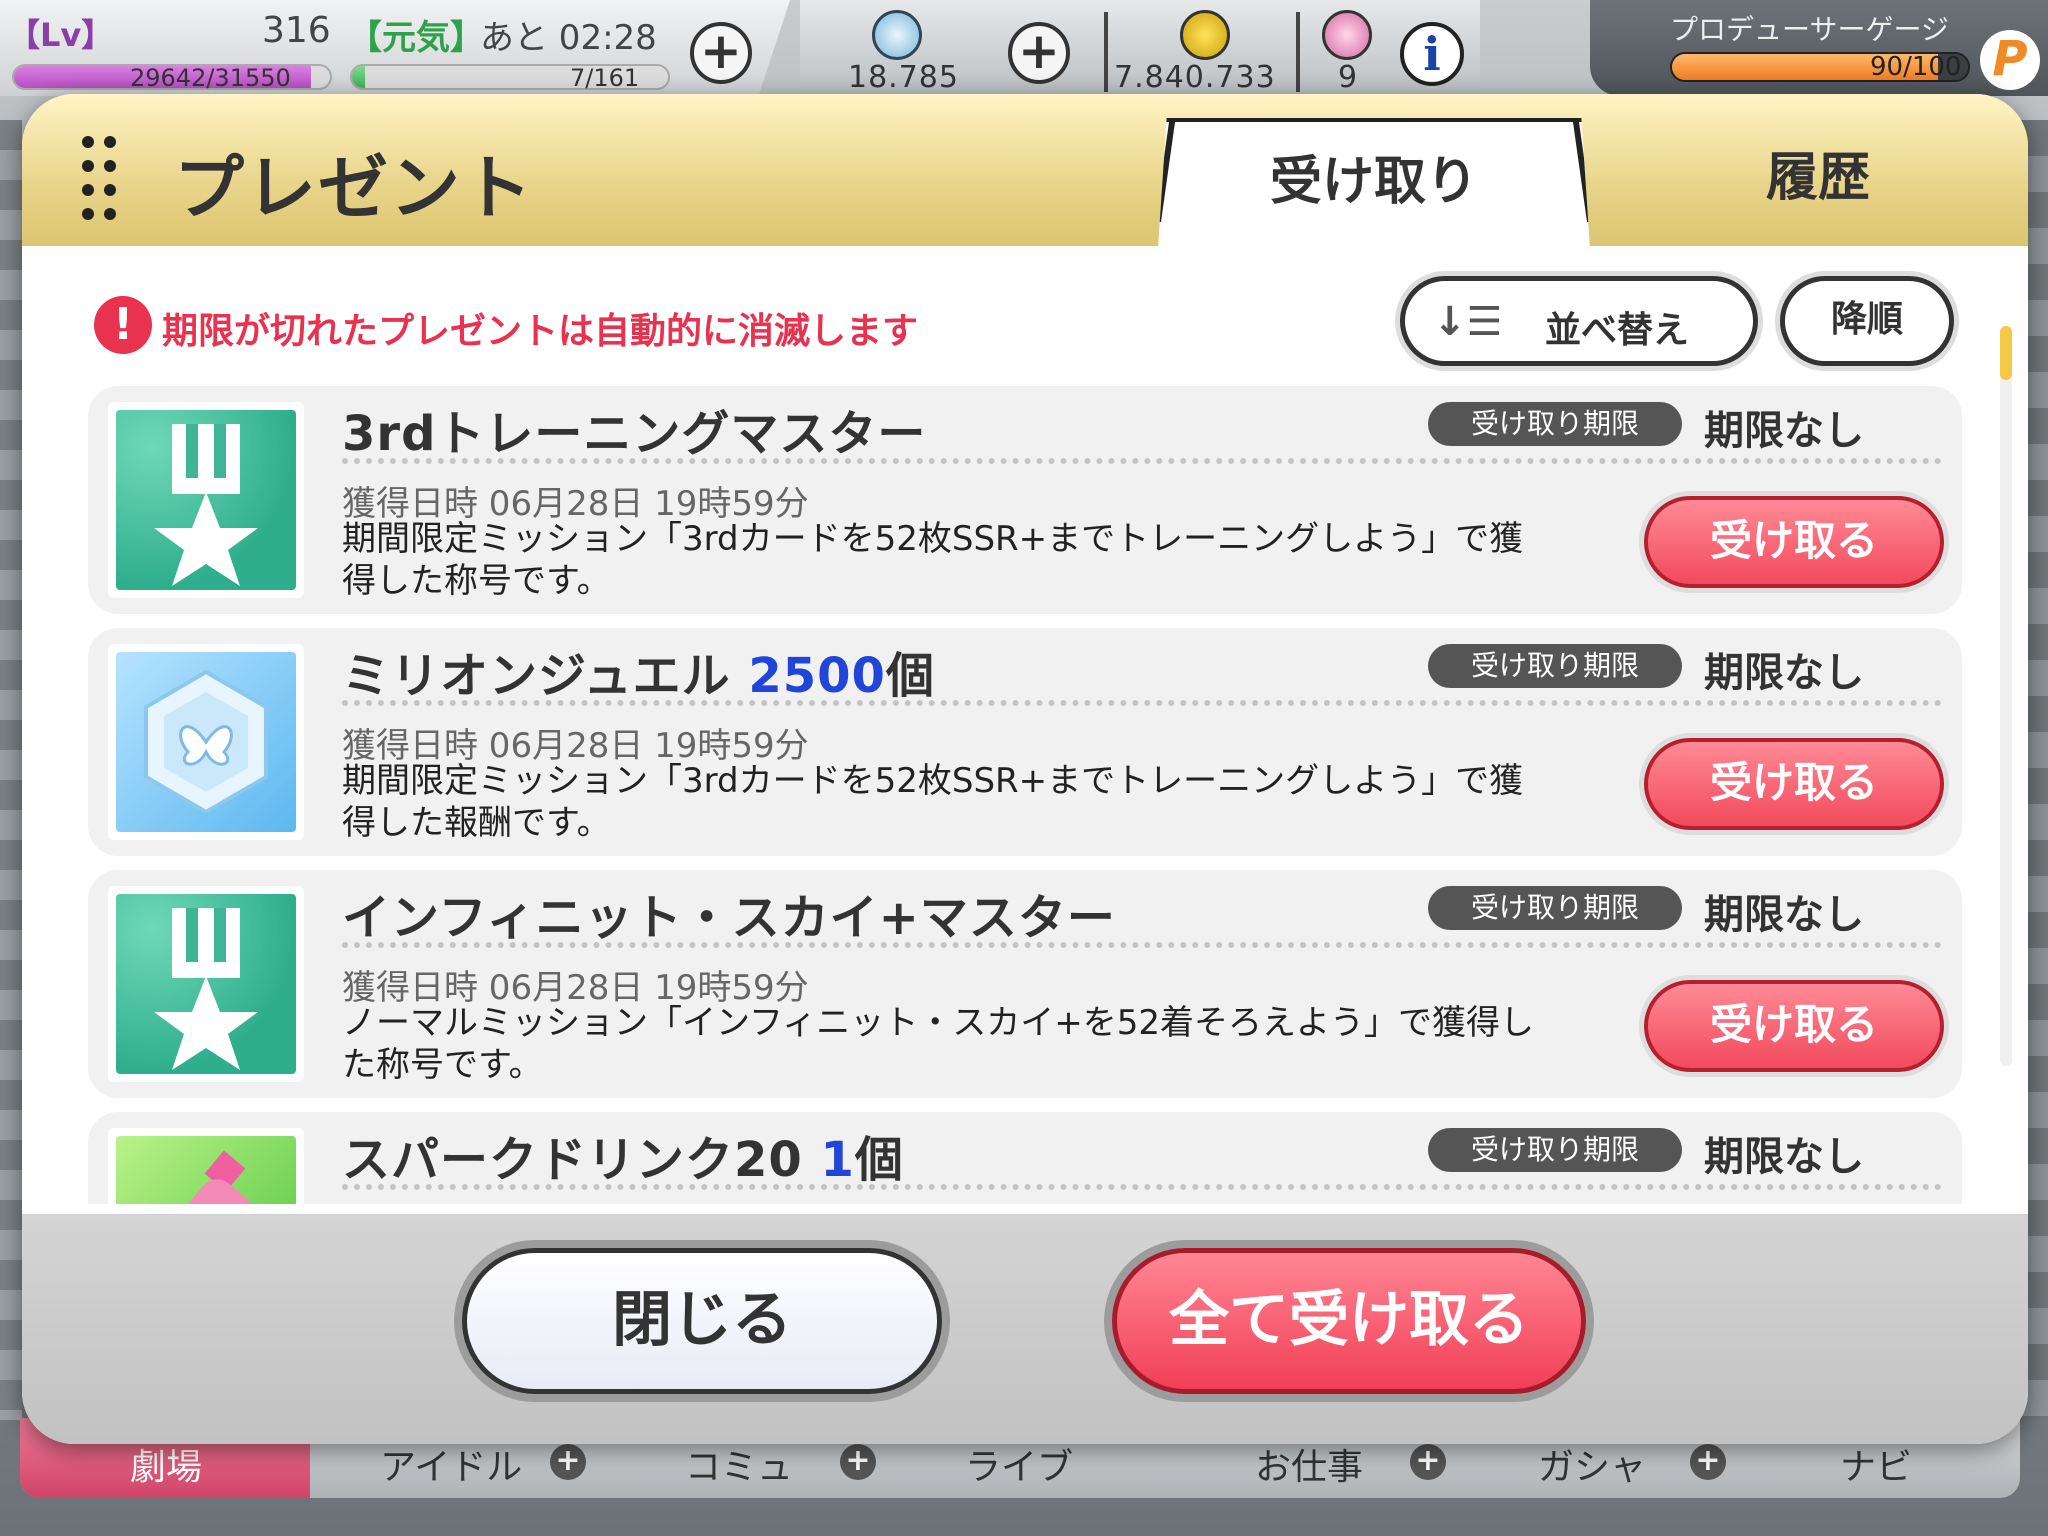 The width and height of the screenshot is (2048, 1536). I want to click on producer-gauge-label: プロデューサーゲージ, so click(1809, 29).